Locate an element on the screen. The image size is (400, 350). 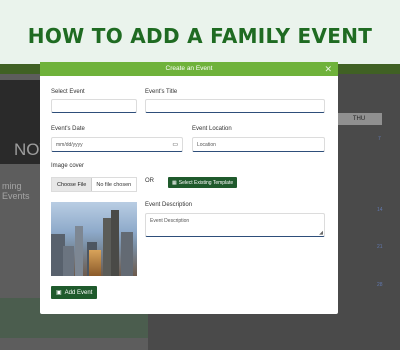
select-event-label: Select Event is located at coordinates (68, 92).